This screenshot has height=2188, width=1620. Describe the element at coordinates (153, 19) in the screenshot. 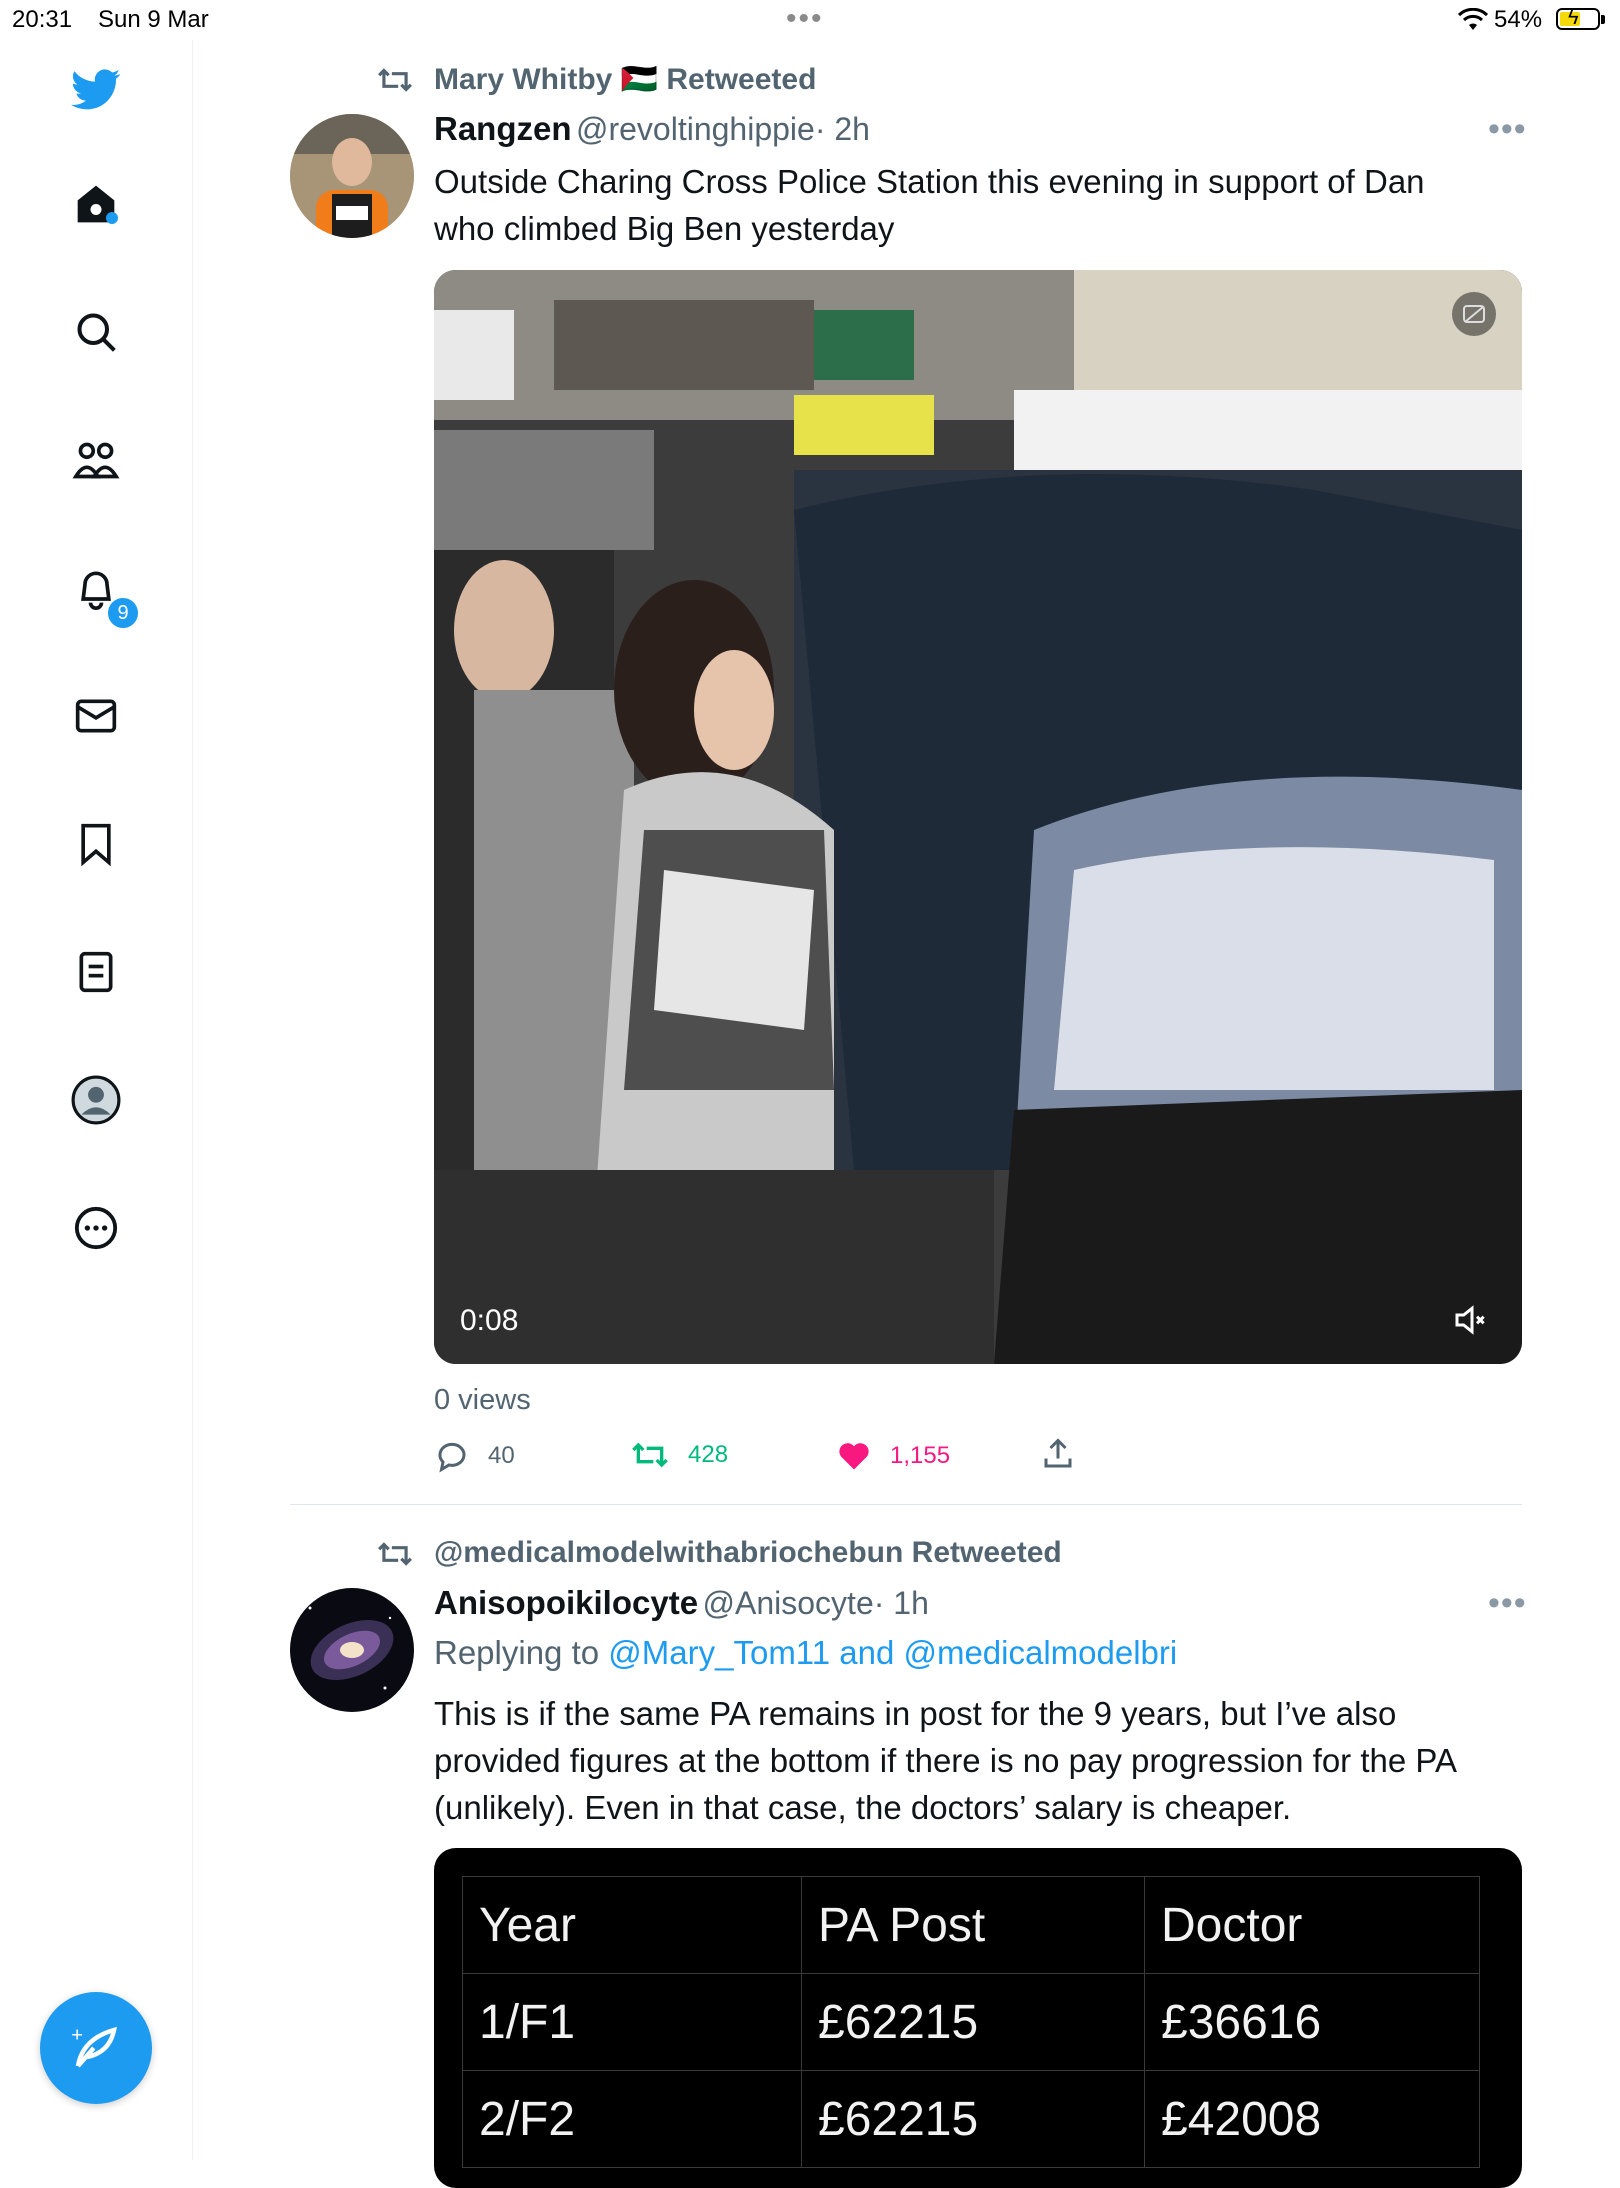

I see `status-date: Sun 9 Mar` at that location.